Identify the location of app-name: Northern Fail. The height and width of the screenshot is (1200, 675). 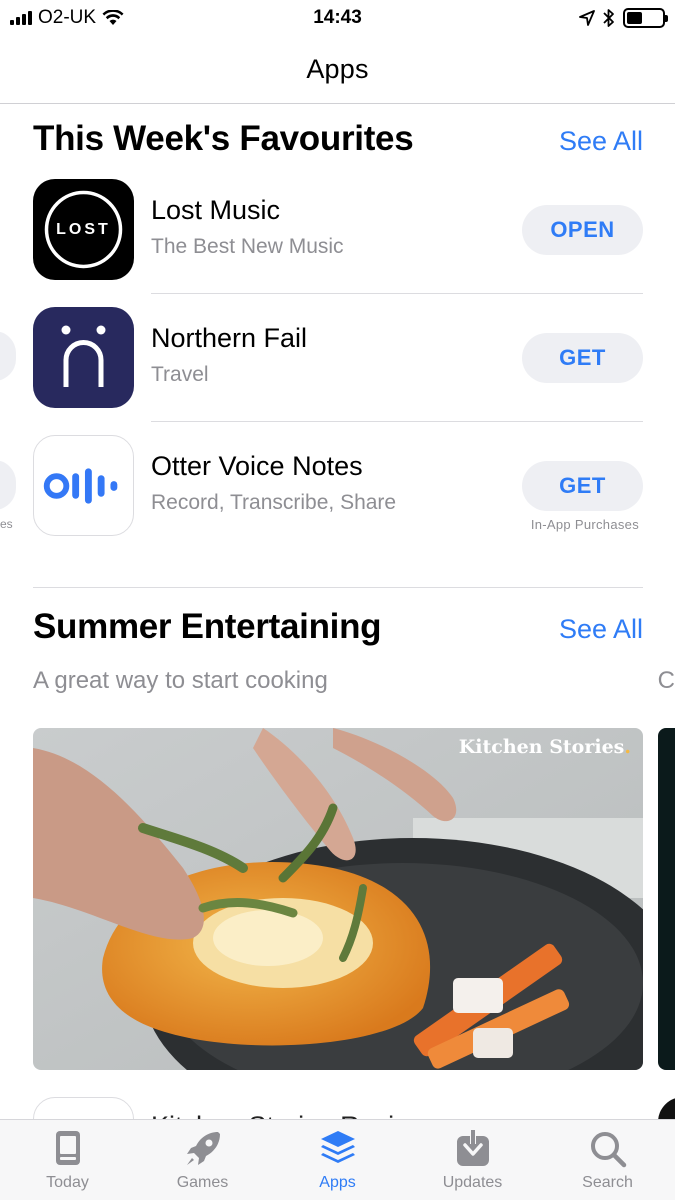
(229, 338).